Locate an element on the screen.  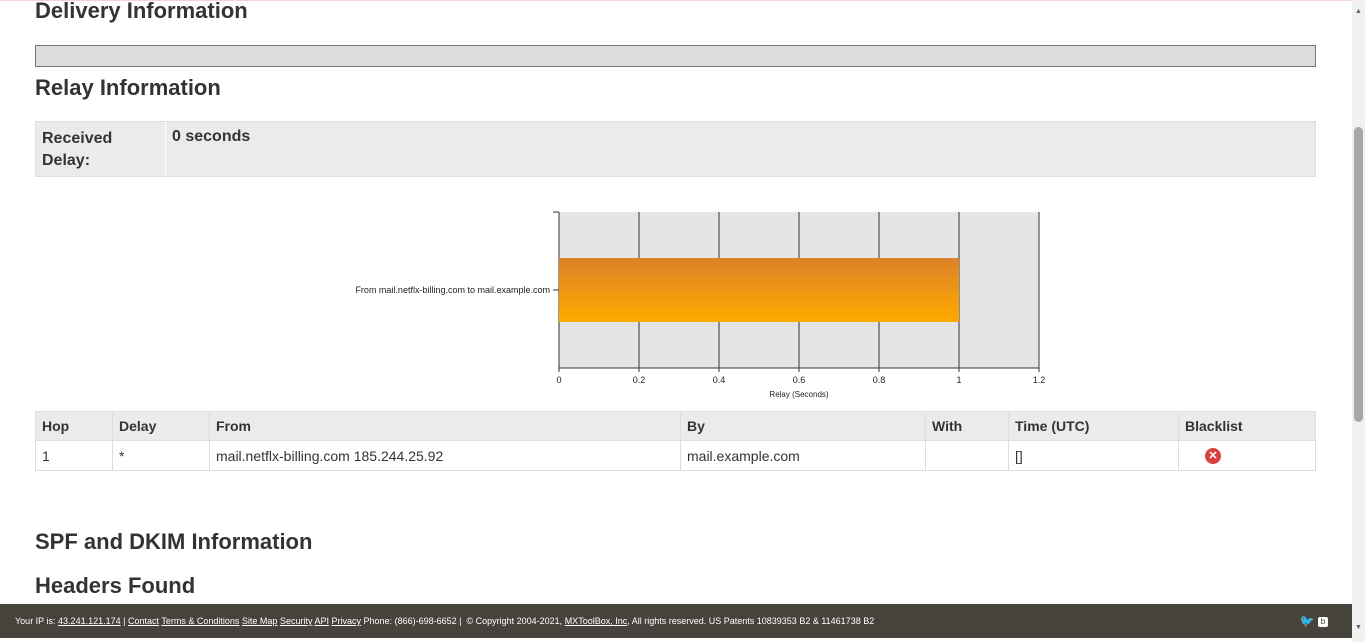
col-from: From is located at coordinates (445, 426).